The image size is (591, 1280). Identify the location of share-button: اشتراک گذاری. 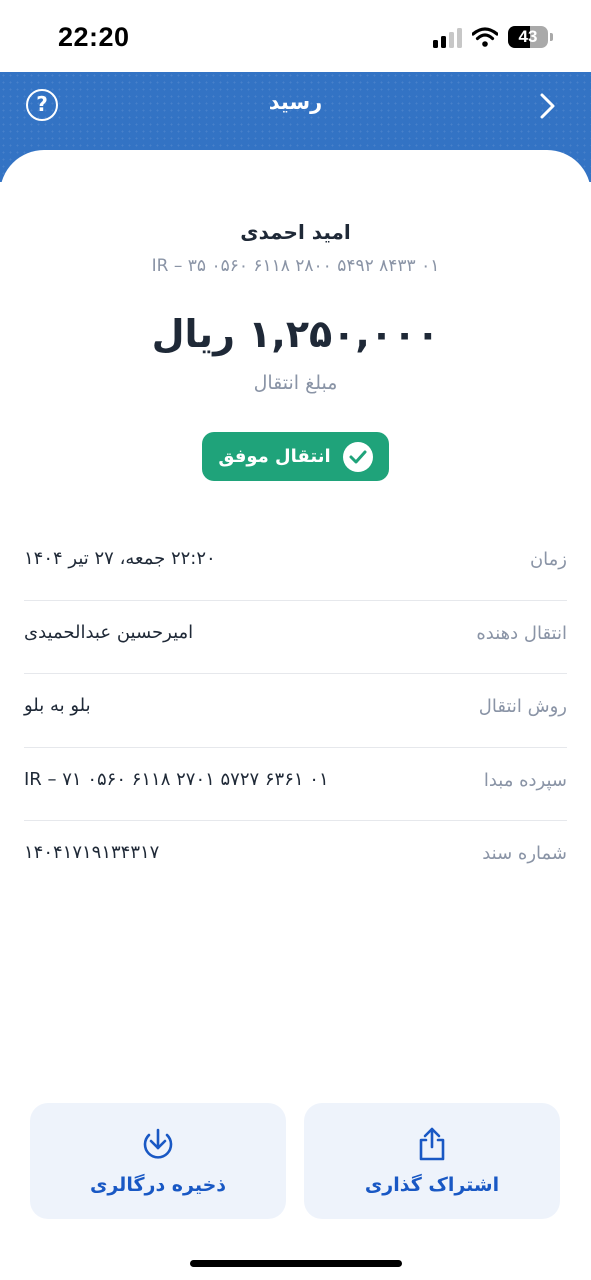
(432, 1161).